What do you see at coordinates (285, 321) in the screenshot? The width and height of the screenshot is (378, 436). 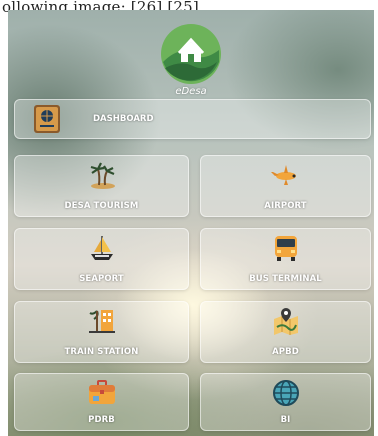 I see `map-location-icon` at bounding box center [285, 321].